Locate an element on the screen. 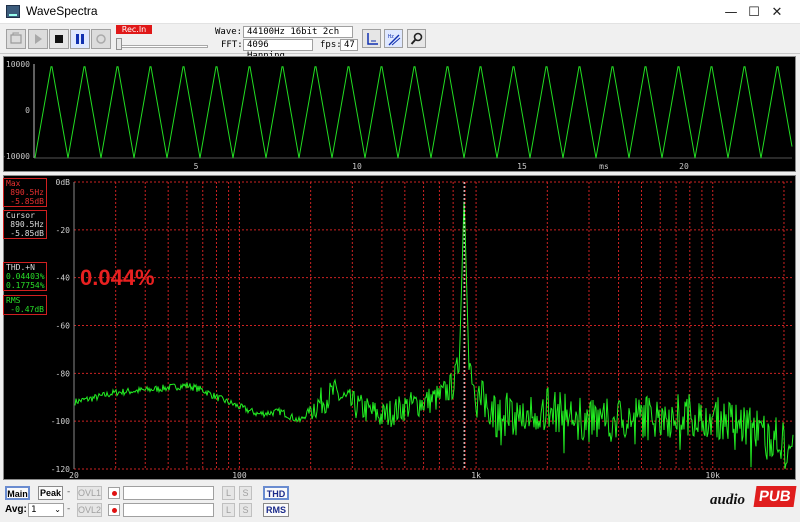 The image size is (800, 522). fft-label: FFT: is located at coordinates (232, 45).